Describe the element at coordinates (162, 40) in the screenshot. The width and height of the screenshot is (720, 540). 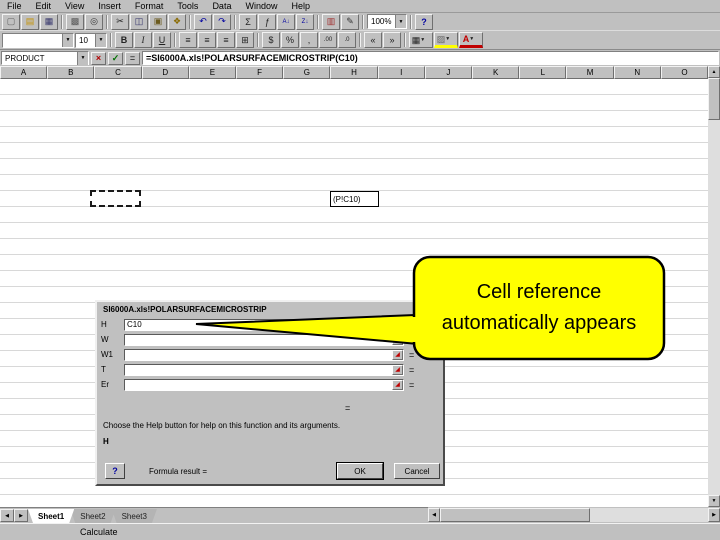
I see `underline-button: U` at that location.